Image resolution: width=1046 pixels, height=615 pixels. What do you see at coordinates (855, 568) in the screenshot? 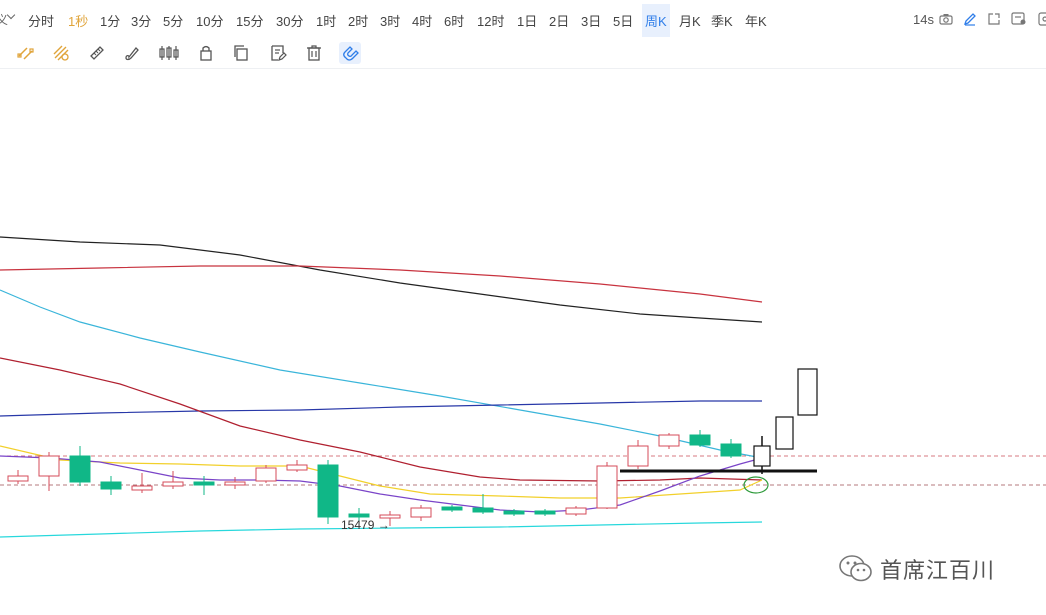
I see `wechat-icon` at bounding box center [855, 568].